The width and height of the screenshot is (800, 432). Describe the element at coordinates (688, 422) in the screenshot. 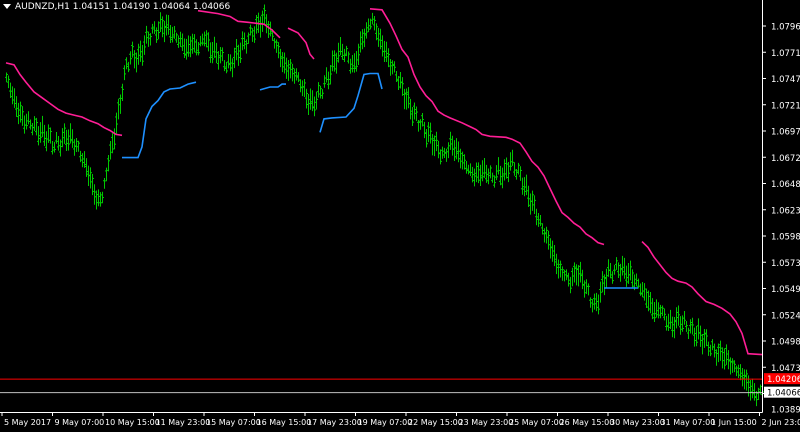

I see `time-tick-label: 31 May 07:00` at that location.